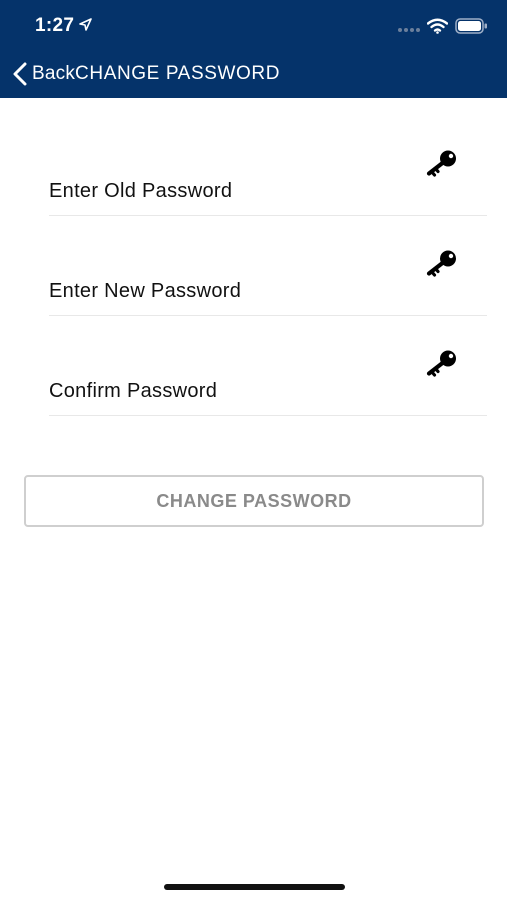 The height and width of the screenshot is (900, 507). Describe the element at coordinates (85, 24) in the screenshot. I see `location-arrow-icon` at that location.